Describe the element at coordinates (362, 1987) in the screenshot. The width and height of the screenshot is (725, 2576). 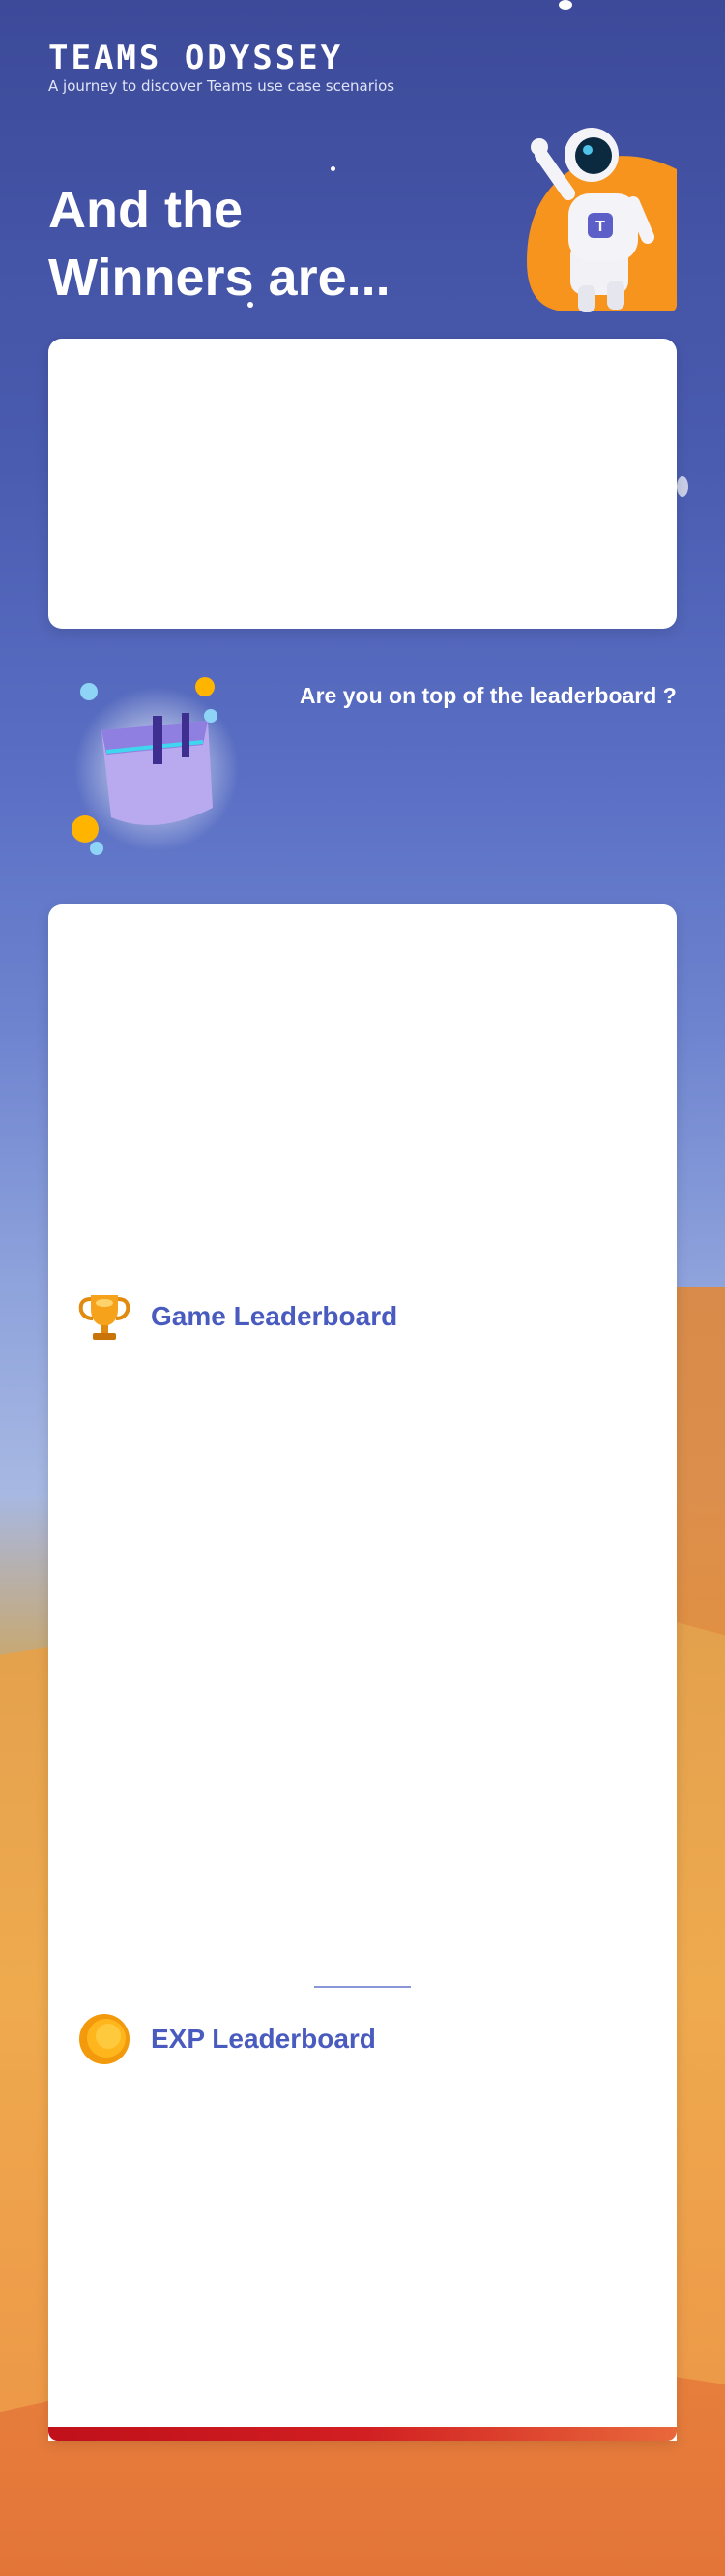
I see `section-divider` at that location.